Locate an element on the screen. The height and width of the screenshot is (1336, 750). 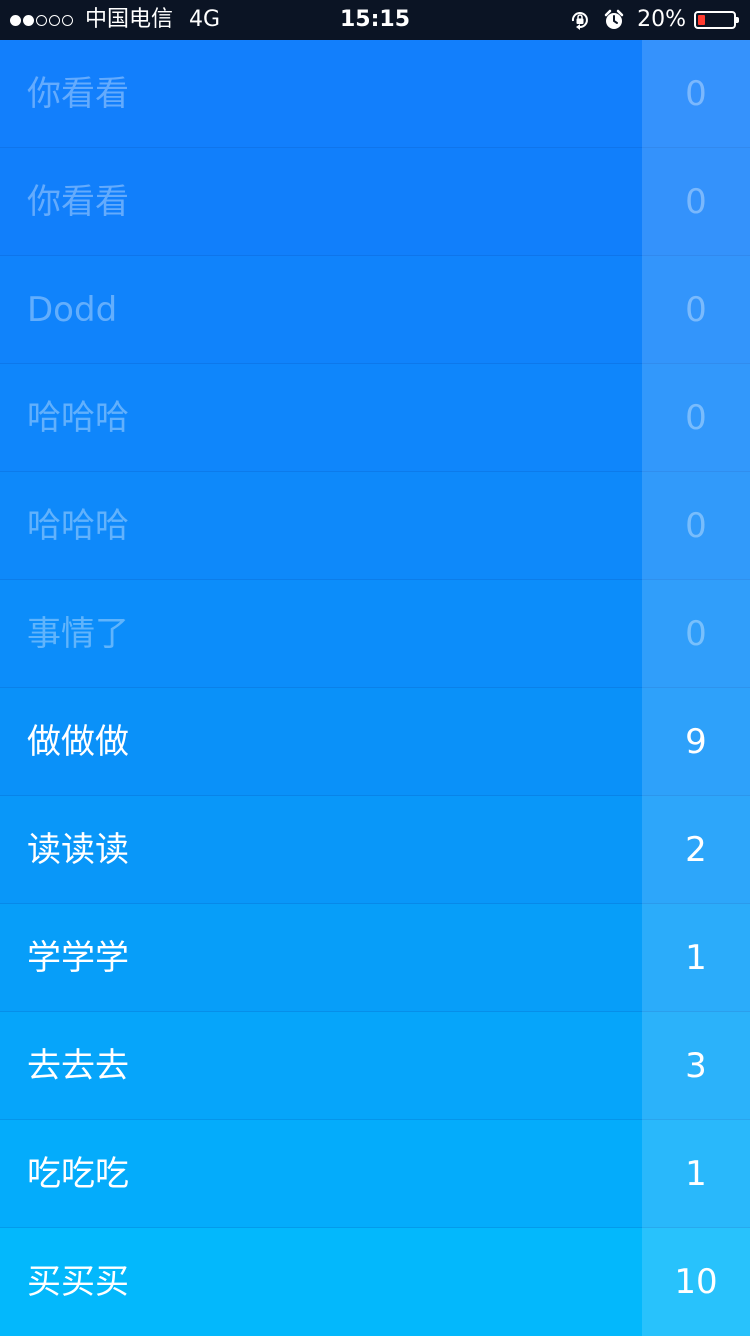
list-item: 做做做 9 is located at coordinates (375, 742).